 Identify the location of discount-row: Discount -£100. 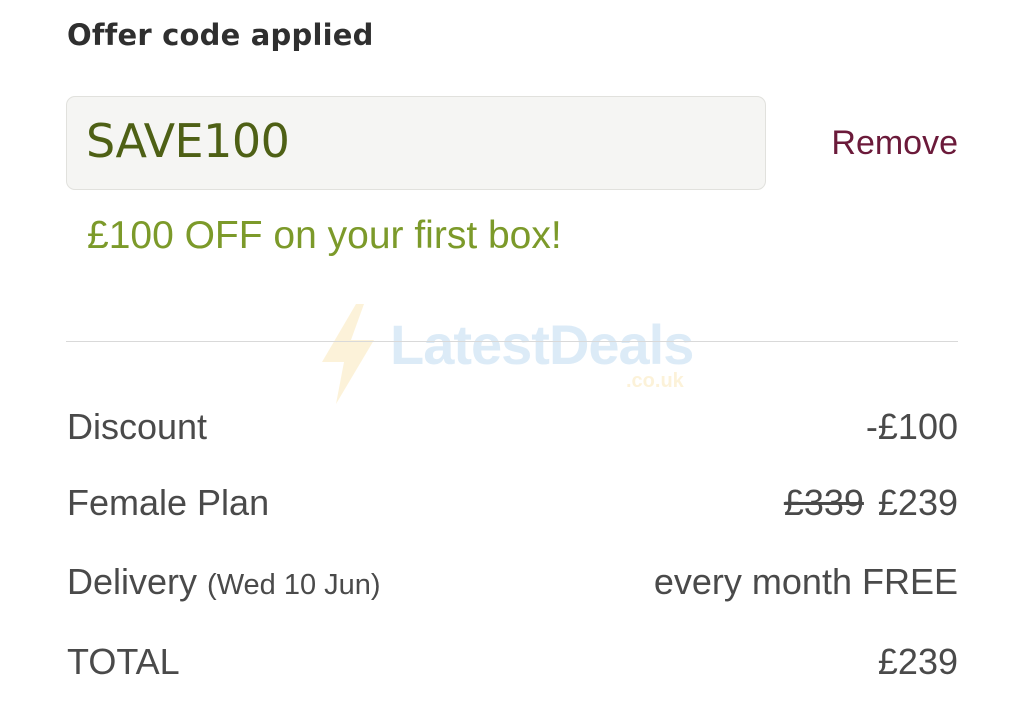
(512, 429).